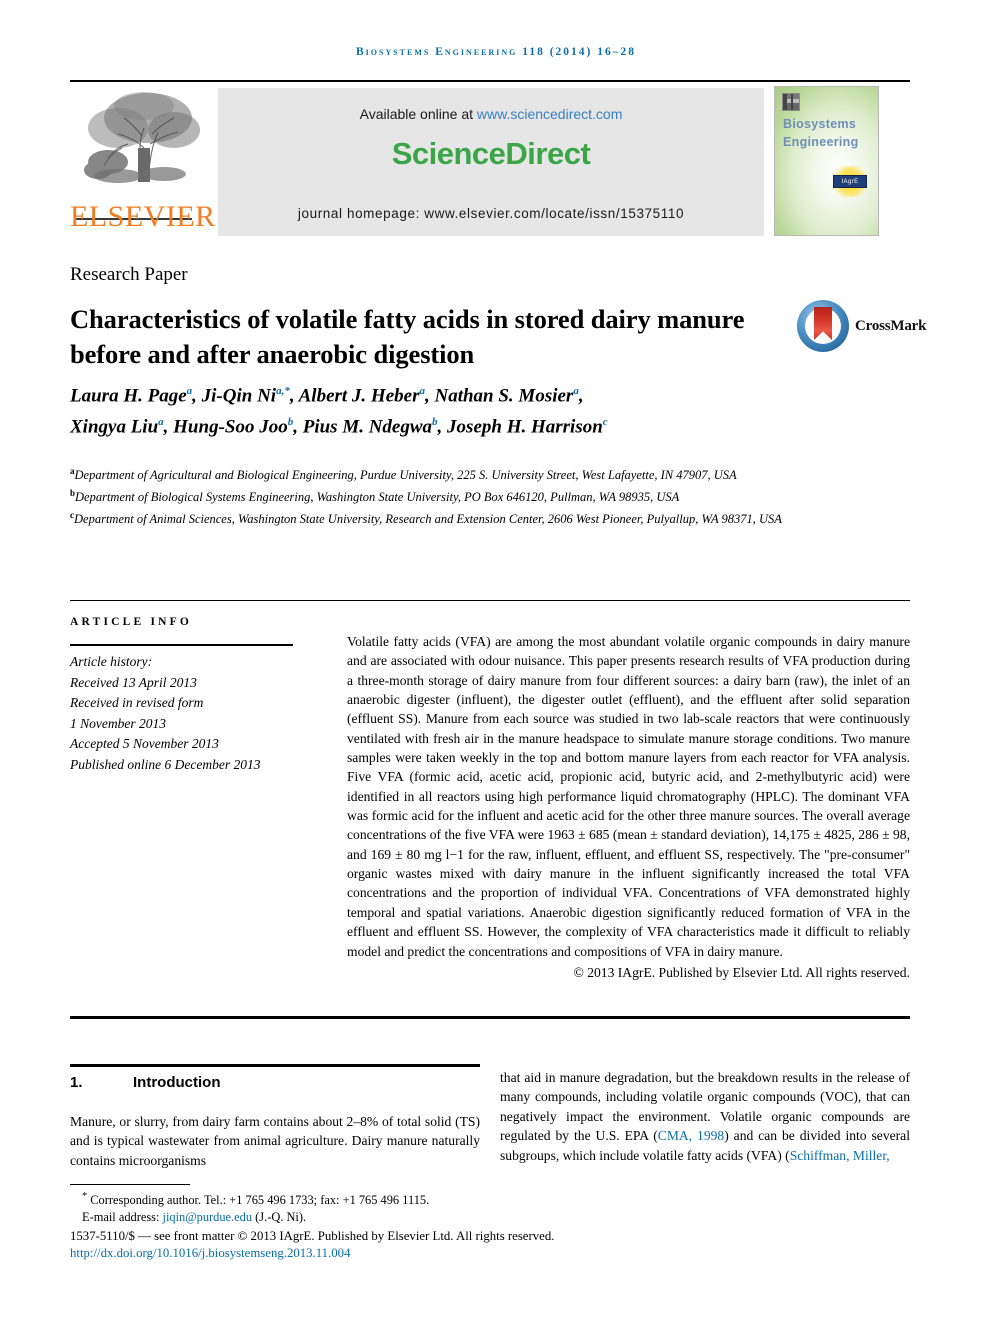  What do you see at coordinates (605, 422) in the screenshot?
I see `affil-mark: c` at bounding box center [605, 422].